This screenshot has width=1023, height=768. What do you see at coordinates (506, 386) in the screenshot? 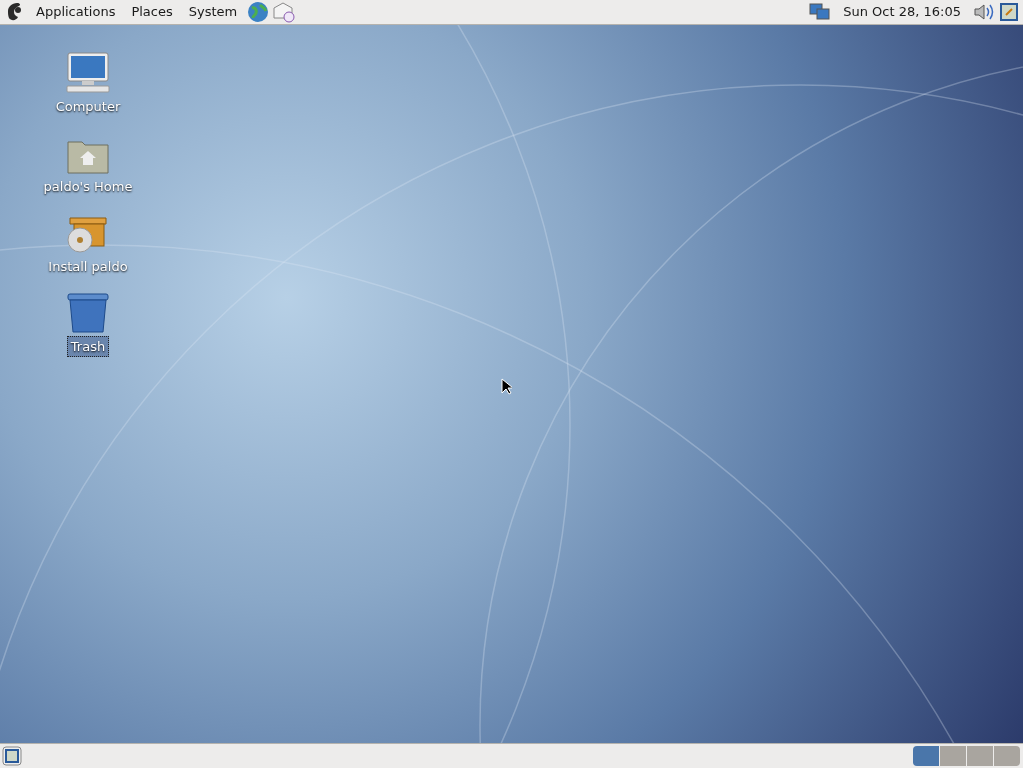
I see `mouse-pointer-icon` at bounding box center [506, 386].